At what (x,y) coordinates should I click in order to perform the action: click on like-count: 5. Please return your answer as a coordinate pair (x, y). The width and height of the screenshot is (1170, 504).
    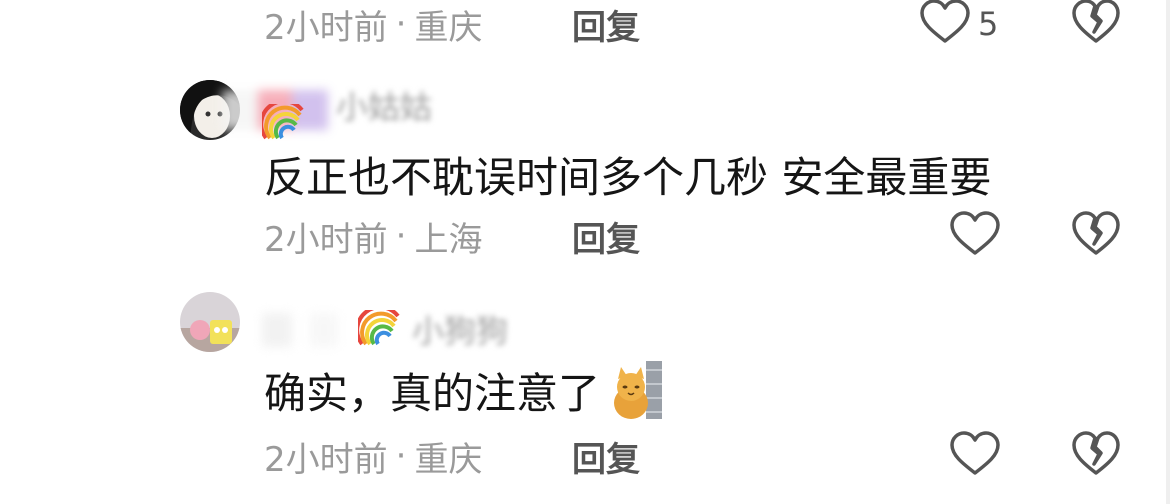
    Looking at the image, I should click on (988, 24).